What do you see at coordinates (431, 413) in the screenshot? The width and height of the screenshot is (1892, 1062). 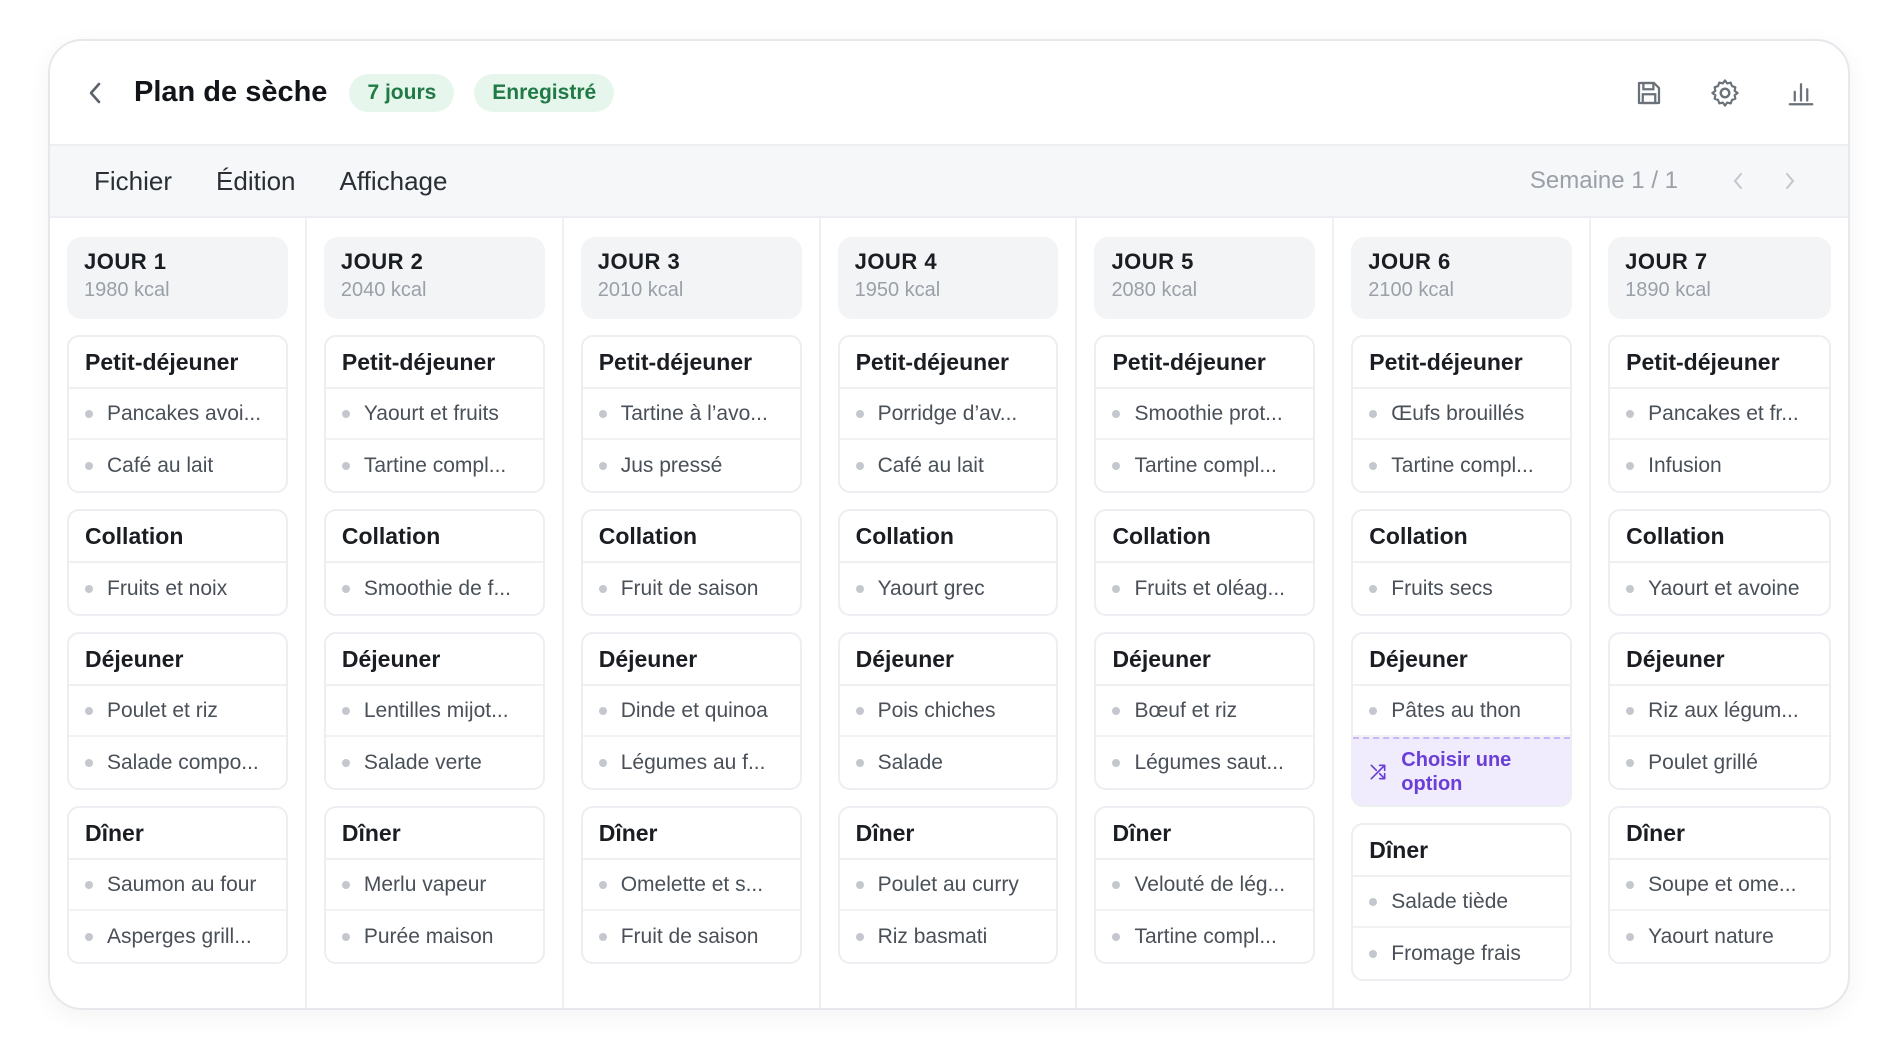 I see `food-item-label: Yaourt et fruits` at bounding box center [431, 413].